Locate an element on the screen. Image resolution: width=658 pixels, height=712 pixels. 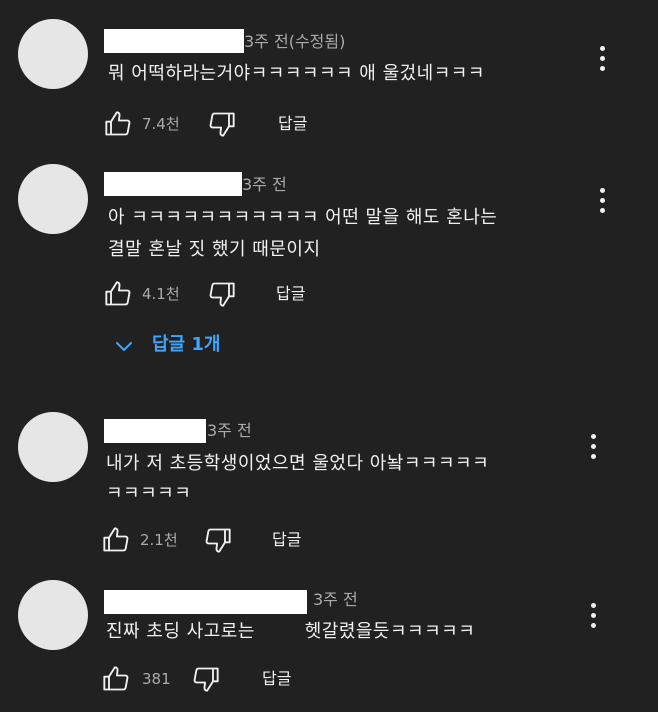
comment-text-line: ㅋㅋㅋㅋㅋ is located at coordinates (149, 493).